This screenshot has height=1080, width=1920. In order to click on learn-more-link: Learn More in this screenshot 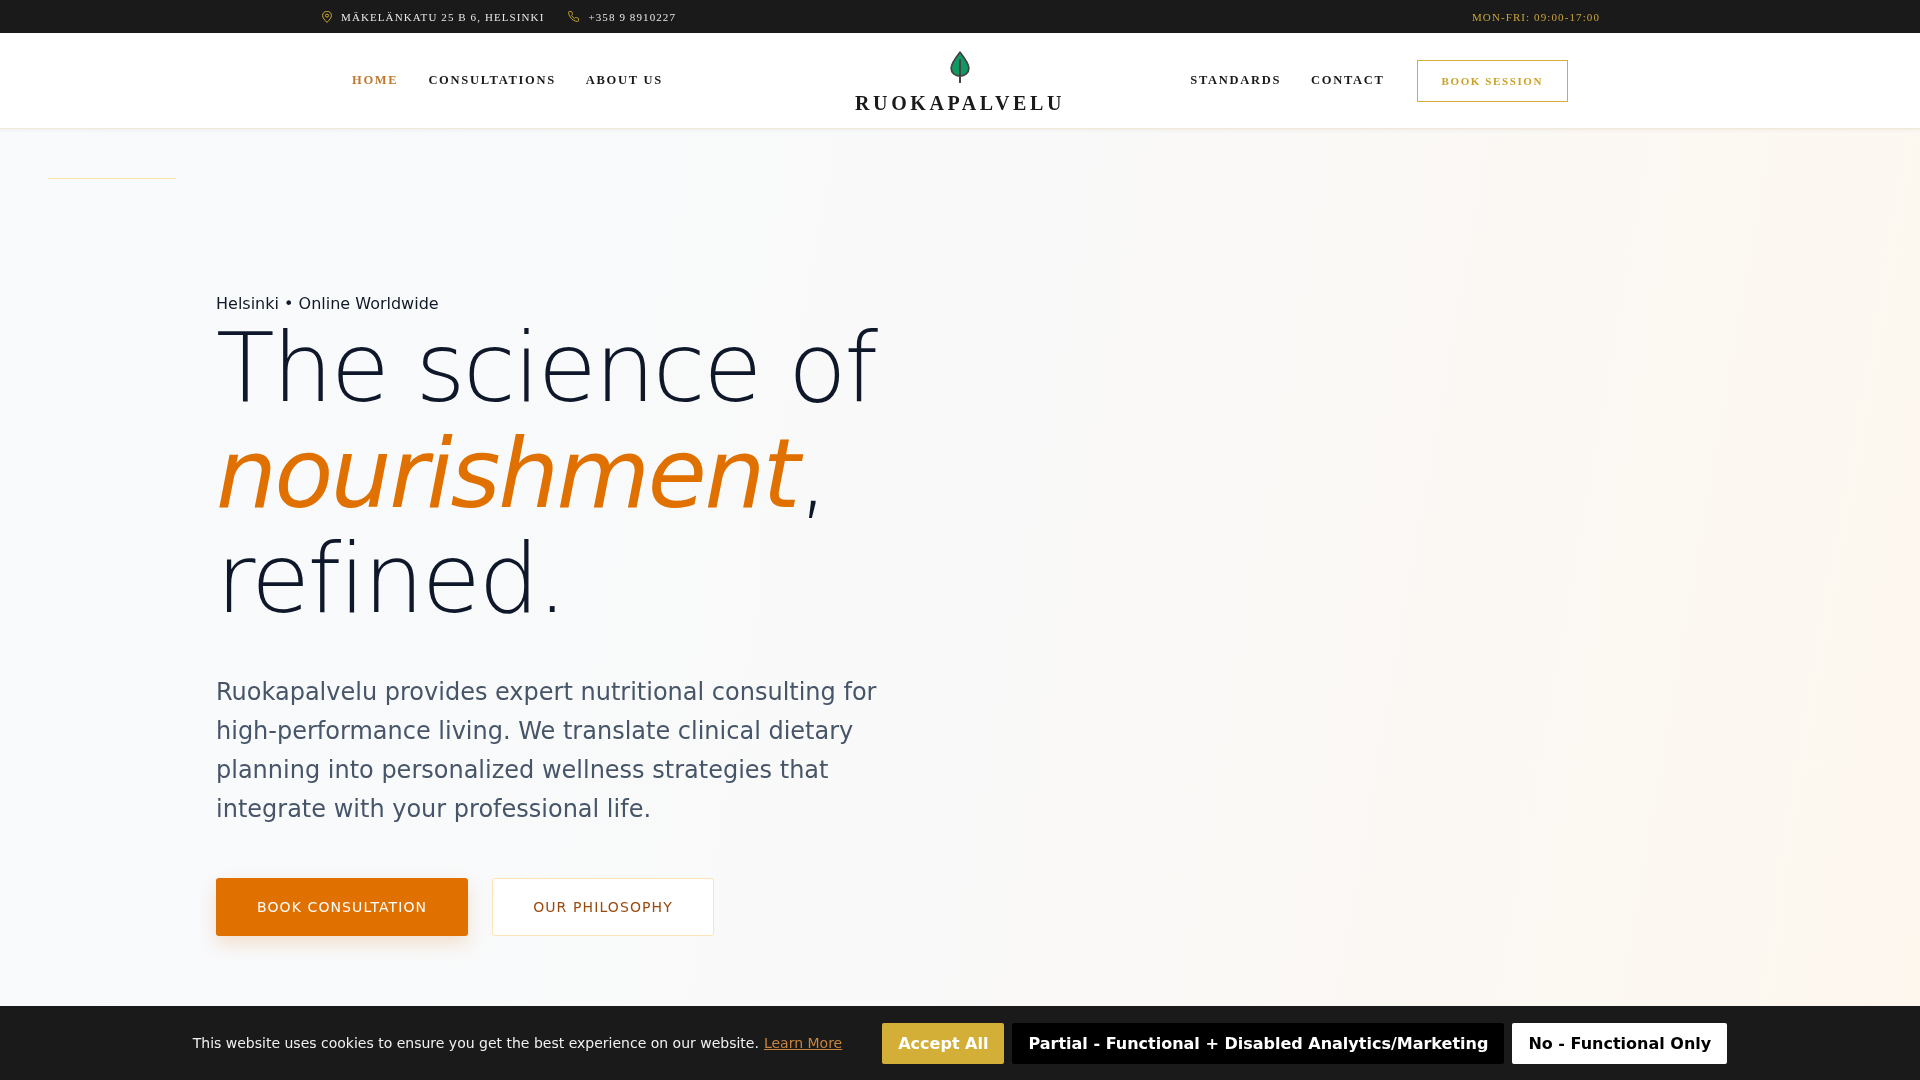, I will do `click(803, 1043)`.